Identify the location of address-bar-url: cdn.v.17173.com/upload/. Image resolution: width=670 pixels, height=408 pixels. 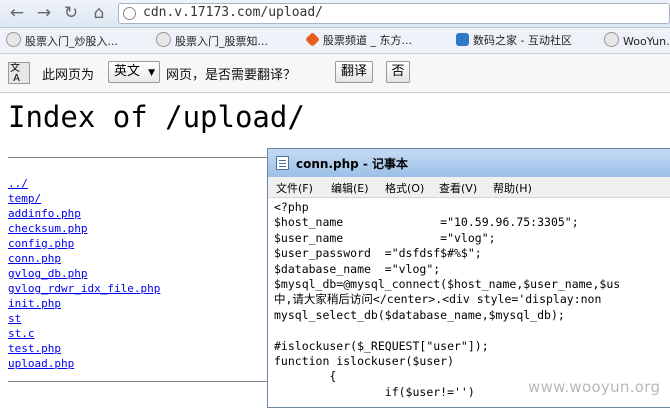
(233, 12).